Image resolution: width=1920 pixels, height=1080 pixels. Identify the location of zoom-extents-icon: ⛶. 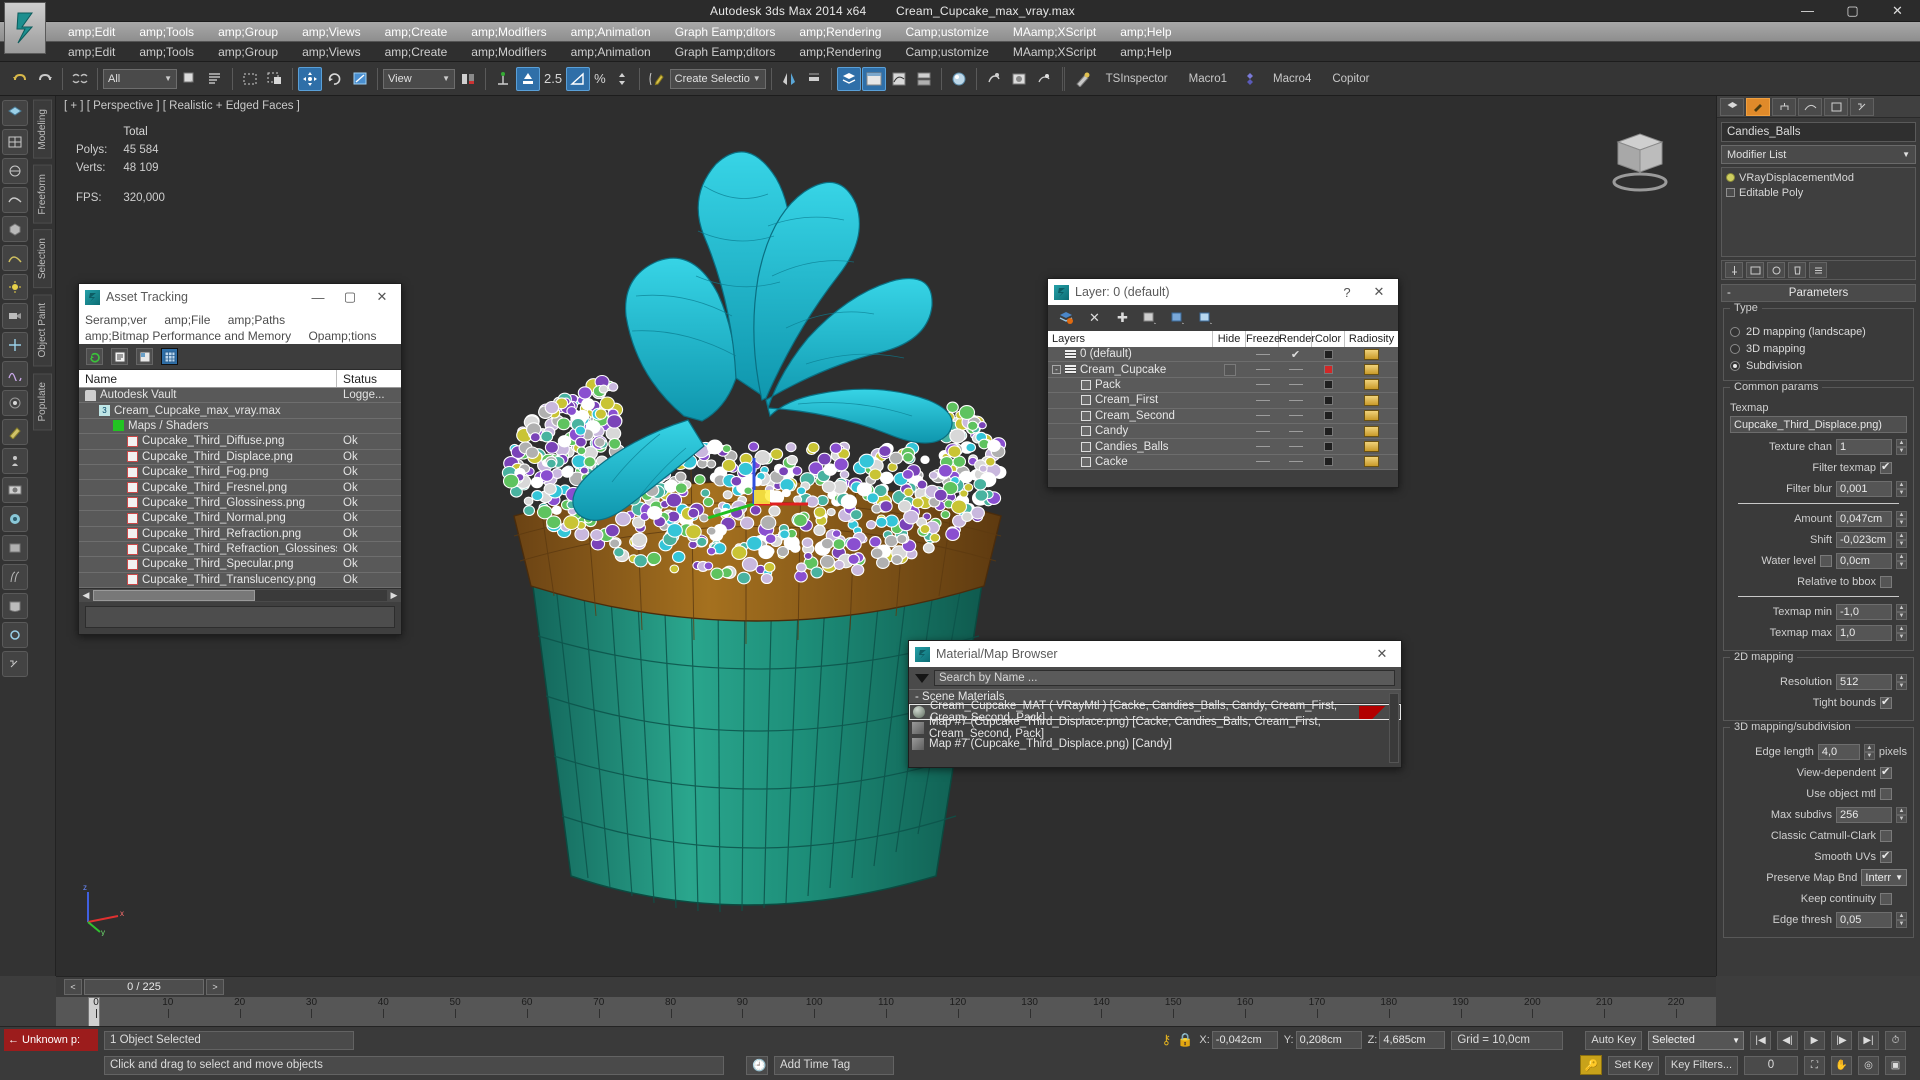
(1814, 1065).